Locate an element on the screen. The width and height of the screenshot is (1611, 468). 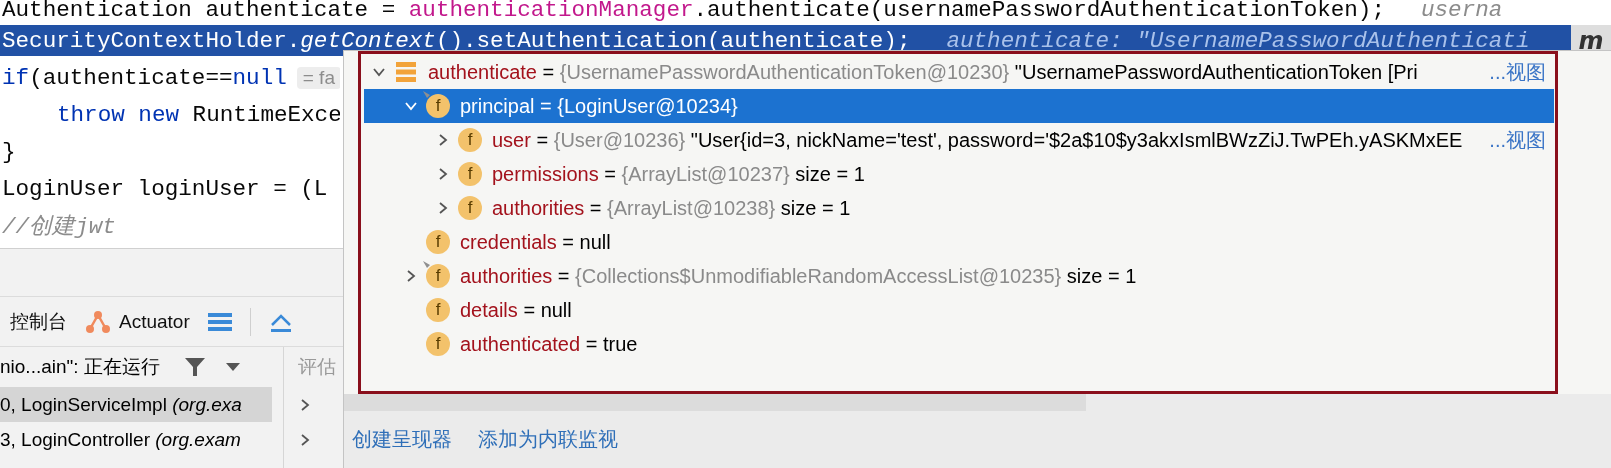
inline-hint: = fa is located at coordinates (318, 77).